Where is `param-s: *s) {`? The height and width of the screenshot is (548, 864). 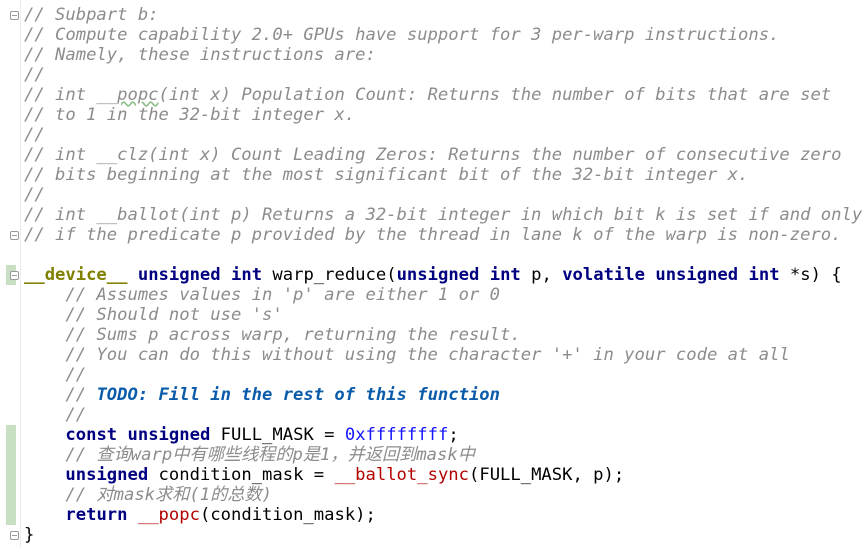 param-s: *s) { is located at coordinates (810, 275).